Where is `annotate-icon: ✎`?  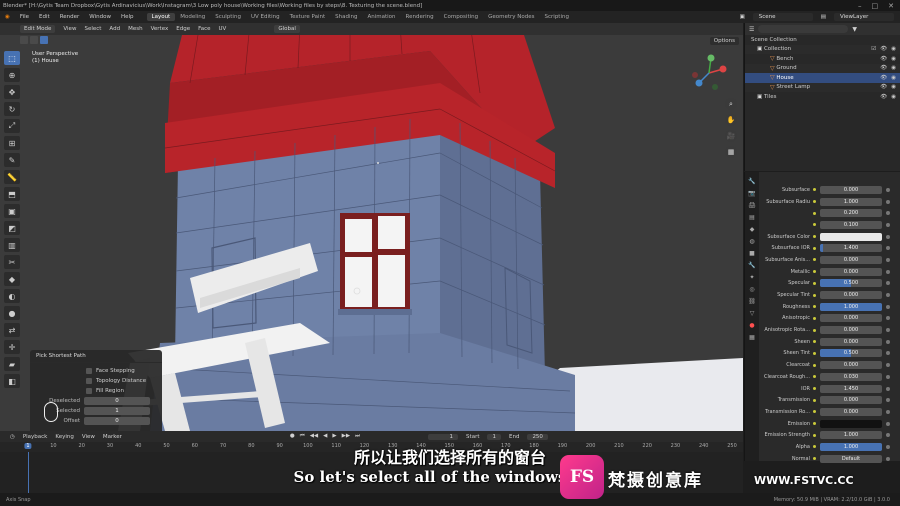 annotate-icon: ✎ is located at coordinates (12, 160).